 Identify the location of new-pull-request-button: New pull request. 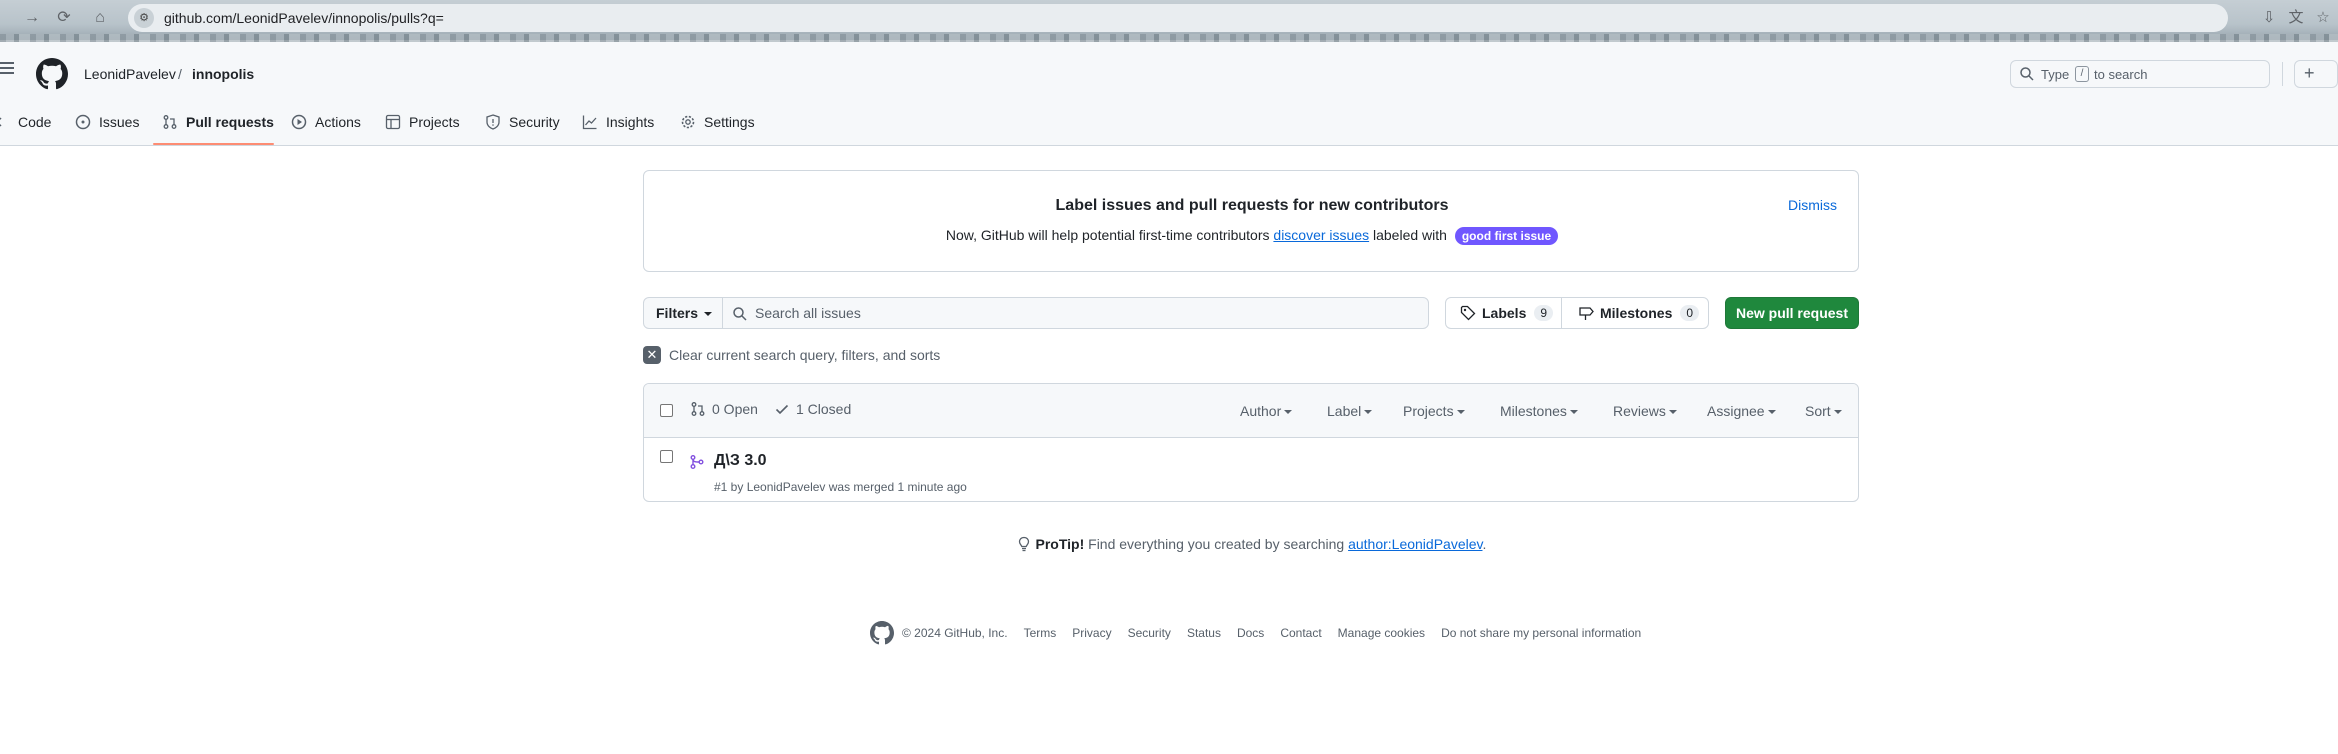
(1792, 313).